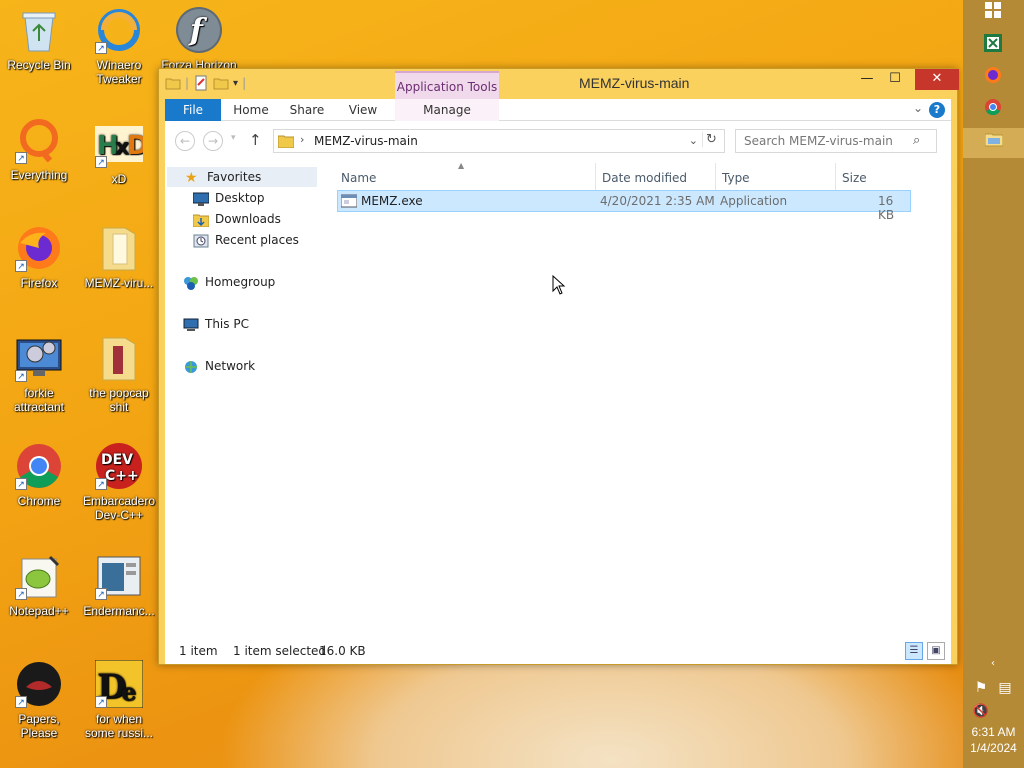 Image resolution: width=1024 pixels, height=768 pixels. Describe the element at coordinates (895, 79) in the screenshot. I see `maximize-button: ☐` at that location.